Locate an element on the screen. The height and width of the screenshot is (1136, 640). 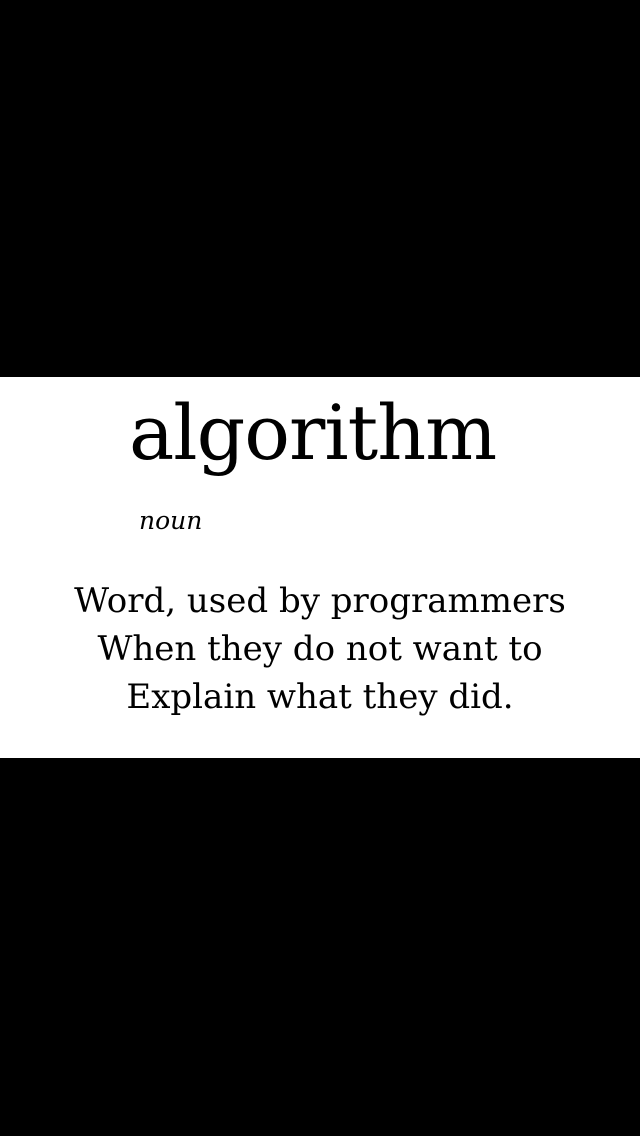
definition-line: Explain what they did. is located at coordinates (320, 697).